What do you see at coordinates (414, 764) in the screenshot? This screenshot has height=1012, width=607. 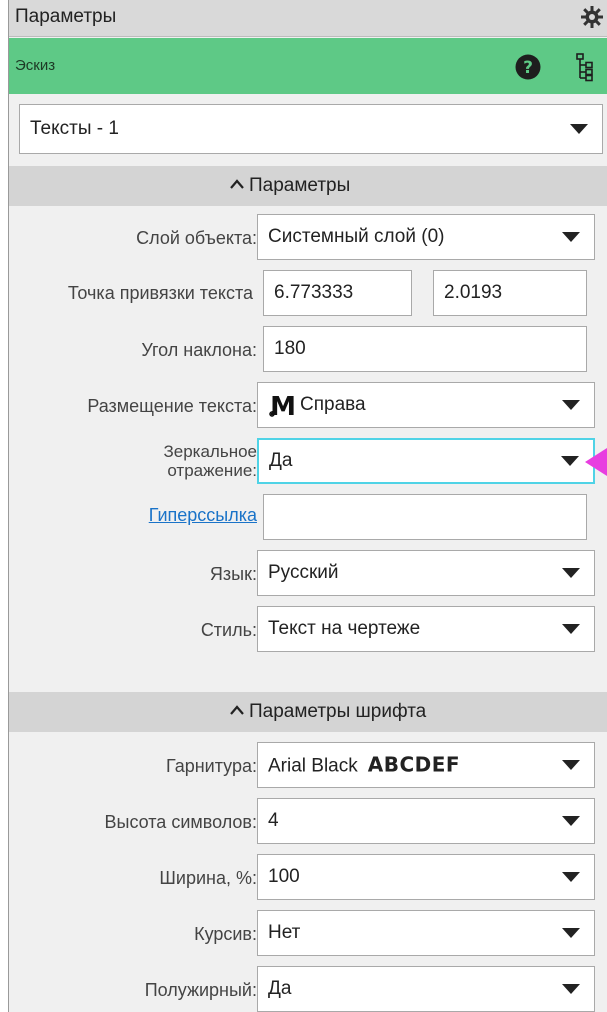 I see `font-preview: ABCDEF` at bounding box center [414, 764].